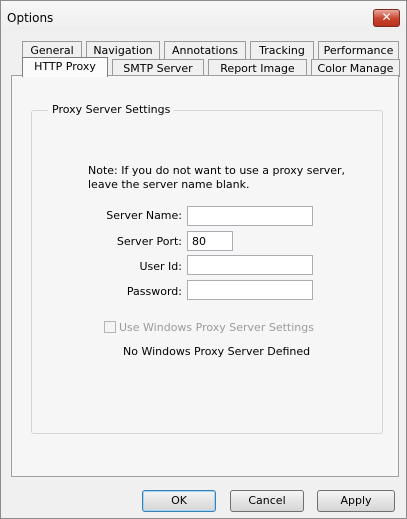 The height and width of the screenshot is (519, 407). What do you see at coordinates (30, 18) in the screenshot?
I see `window-title: Options` at bounding box center [30, 18].